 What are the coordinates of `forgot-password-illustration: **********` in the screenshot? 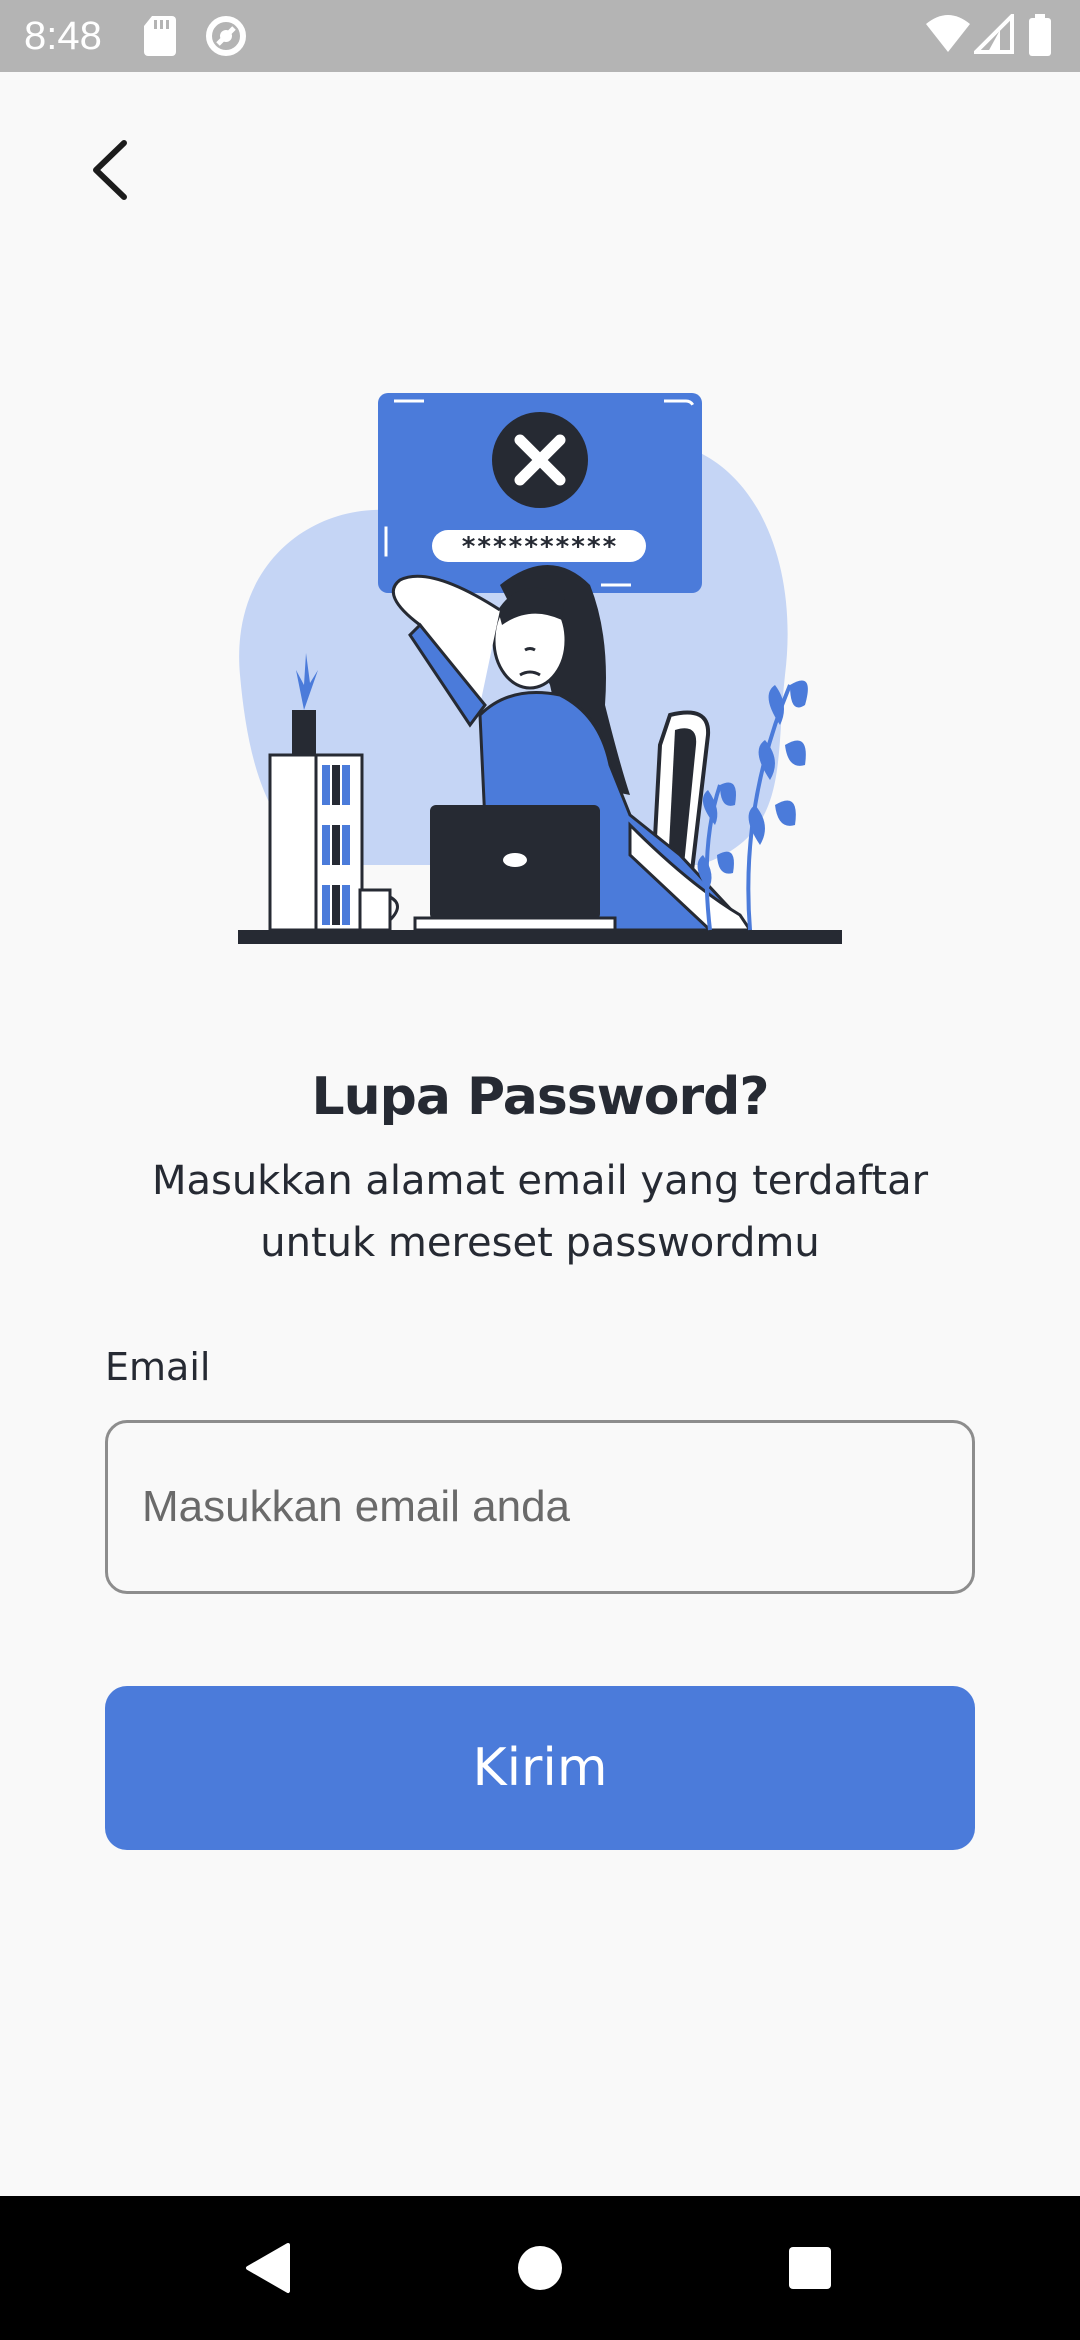 It's located at (540, 668).